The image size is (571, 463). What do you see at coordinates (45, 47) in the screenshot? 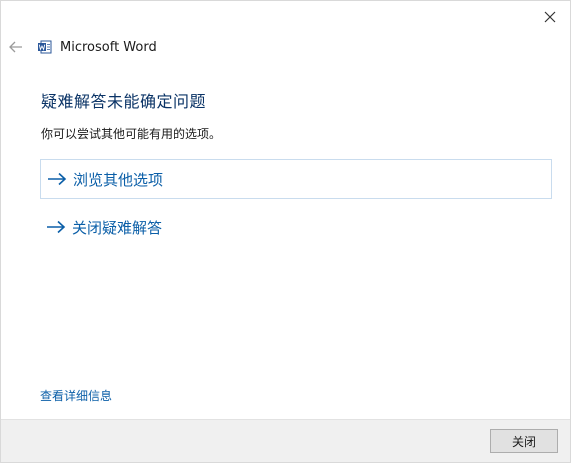
I see `word-icon` at bounding box center [45, 47].